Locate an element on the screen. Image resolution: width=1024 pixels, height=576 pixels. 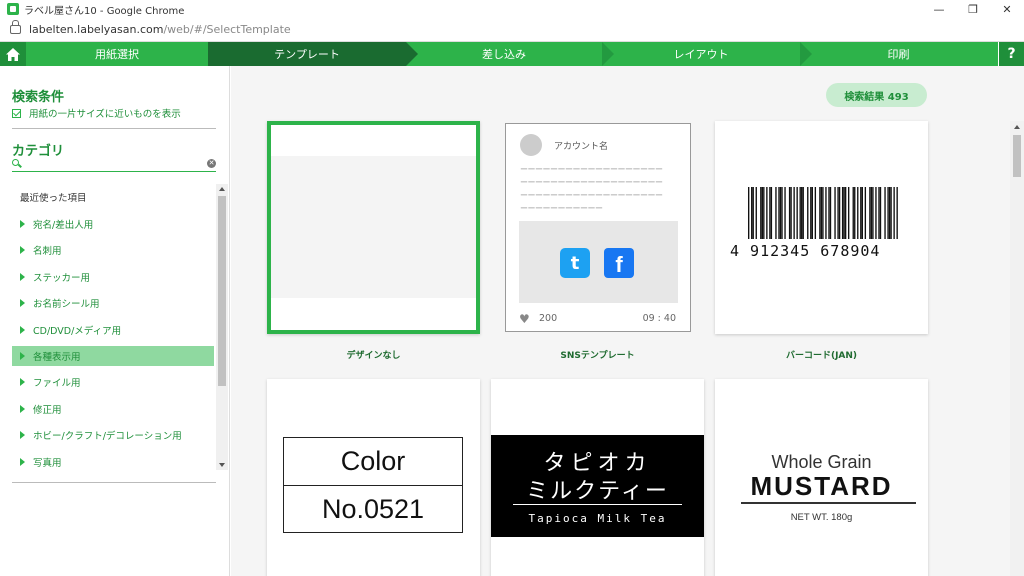
step-label: テンプレート is located at coordinates (307, 54).